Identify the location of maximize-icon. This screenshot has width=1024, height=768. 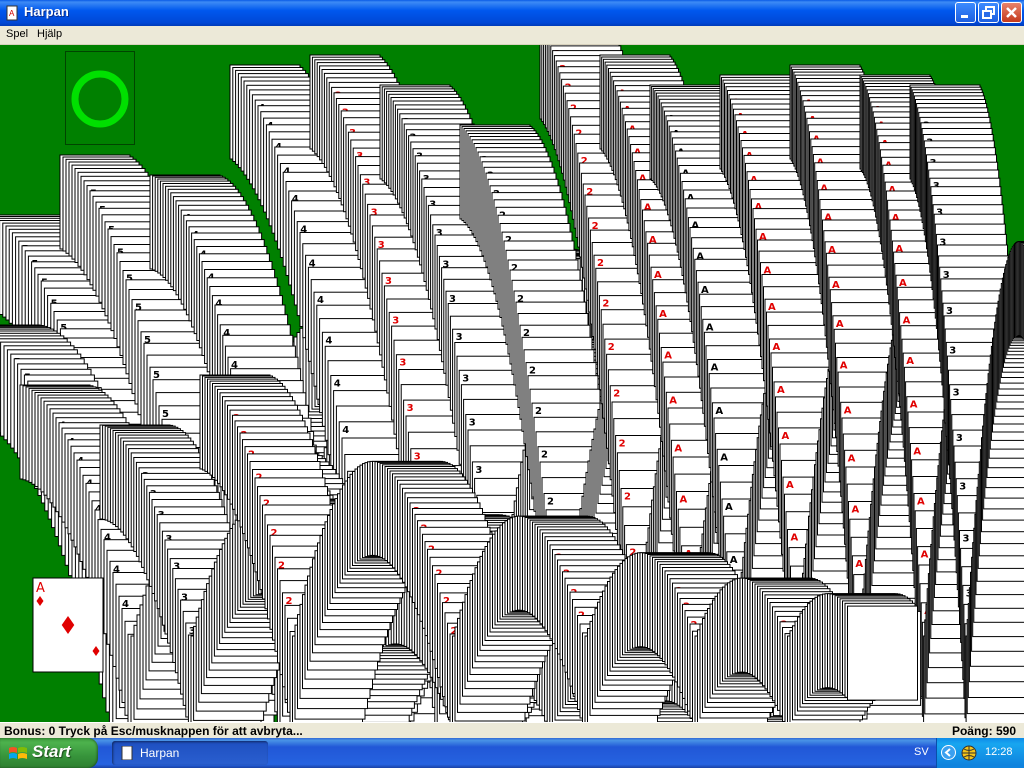
(988, 12).